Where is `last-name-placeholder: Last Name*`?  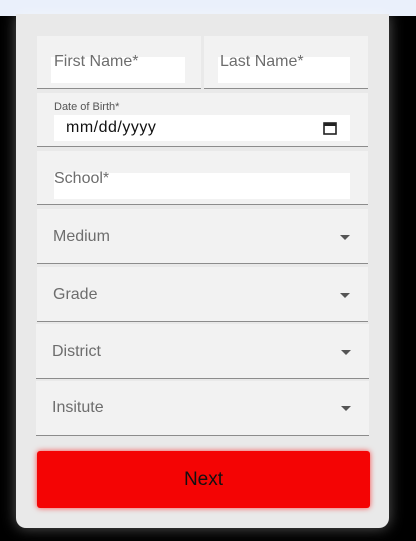 last-name-placeholder: Last Name* is located at coordinates (262, 61).